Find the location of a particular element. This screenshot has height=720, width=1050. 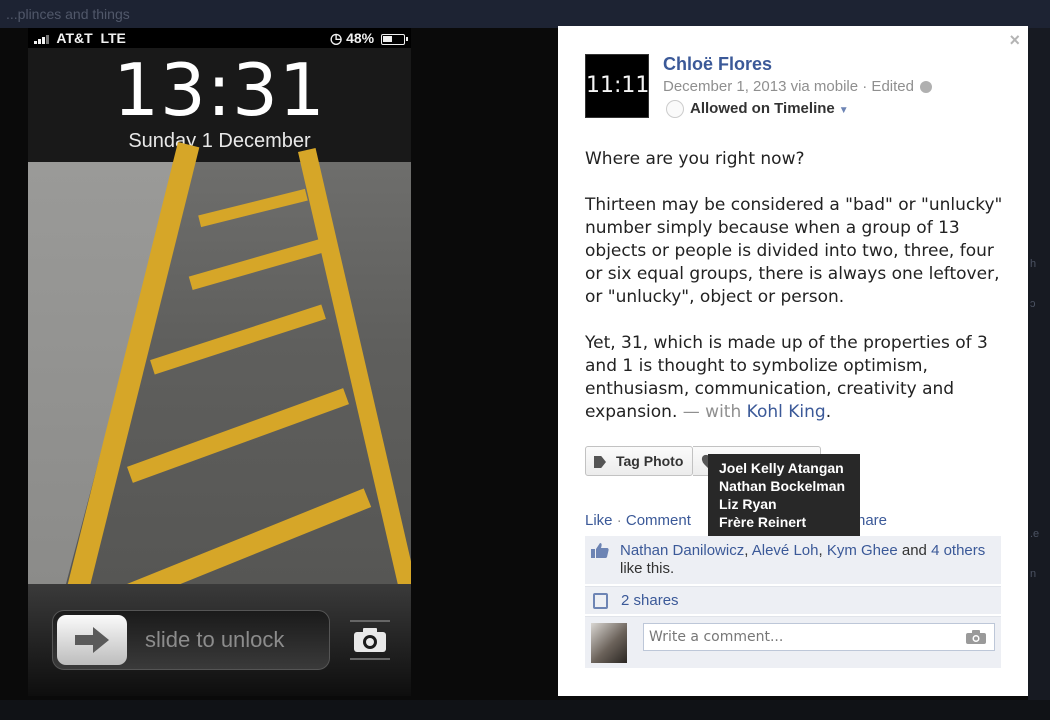

shares-label: 2 shares is located at coordinates (650, 600).